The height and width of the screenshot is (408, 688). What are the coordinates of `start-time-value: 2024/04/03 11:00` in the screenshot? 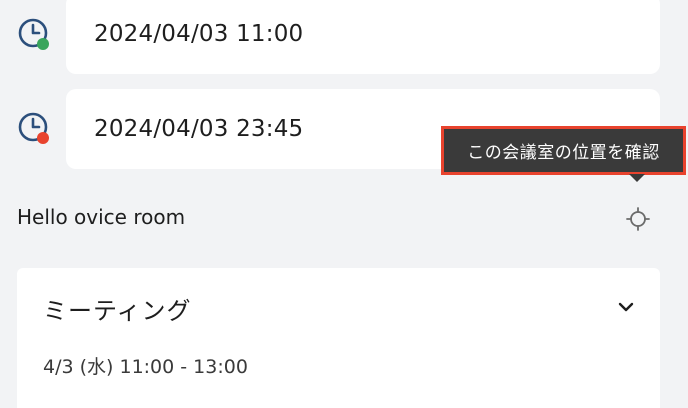 It's located at (199, 34).